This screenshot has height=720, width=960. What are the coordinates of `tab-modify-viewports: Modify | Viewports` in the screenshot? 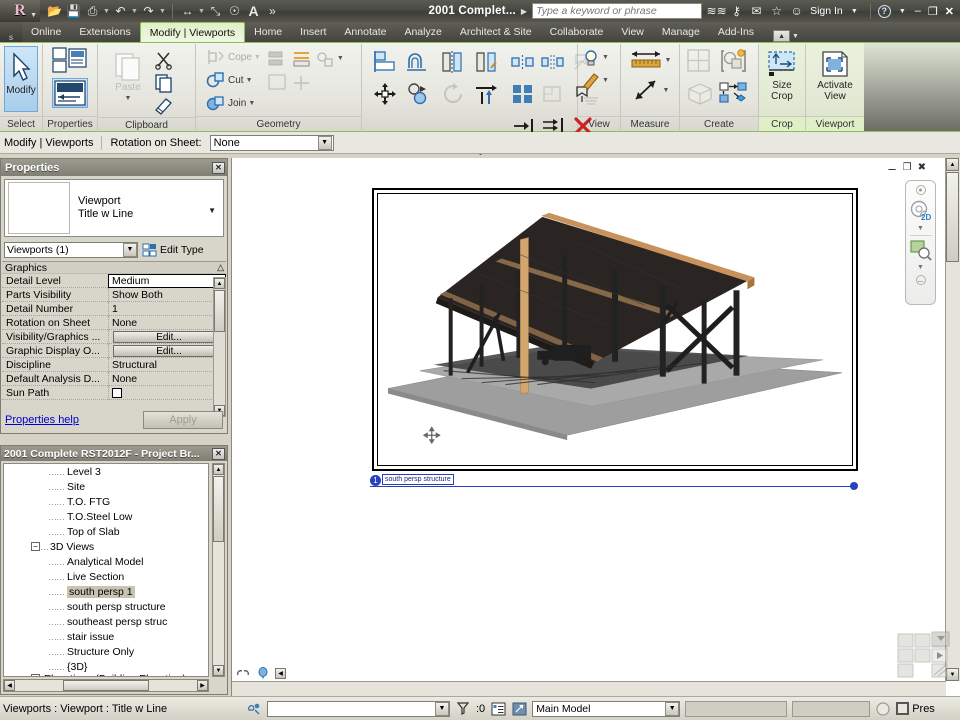 It's located at (192, 32).